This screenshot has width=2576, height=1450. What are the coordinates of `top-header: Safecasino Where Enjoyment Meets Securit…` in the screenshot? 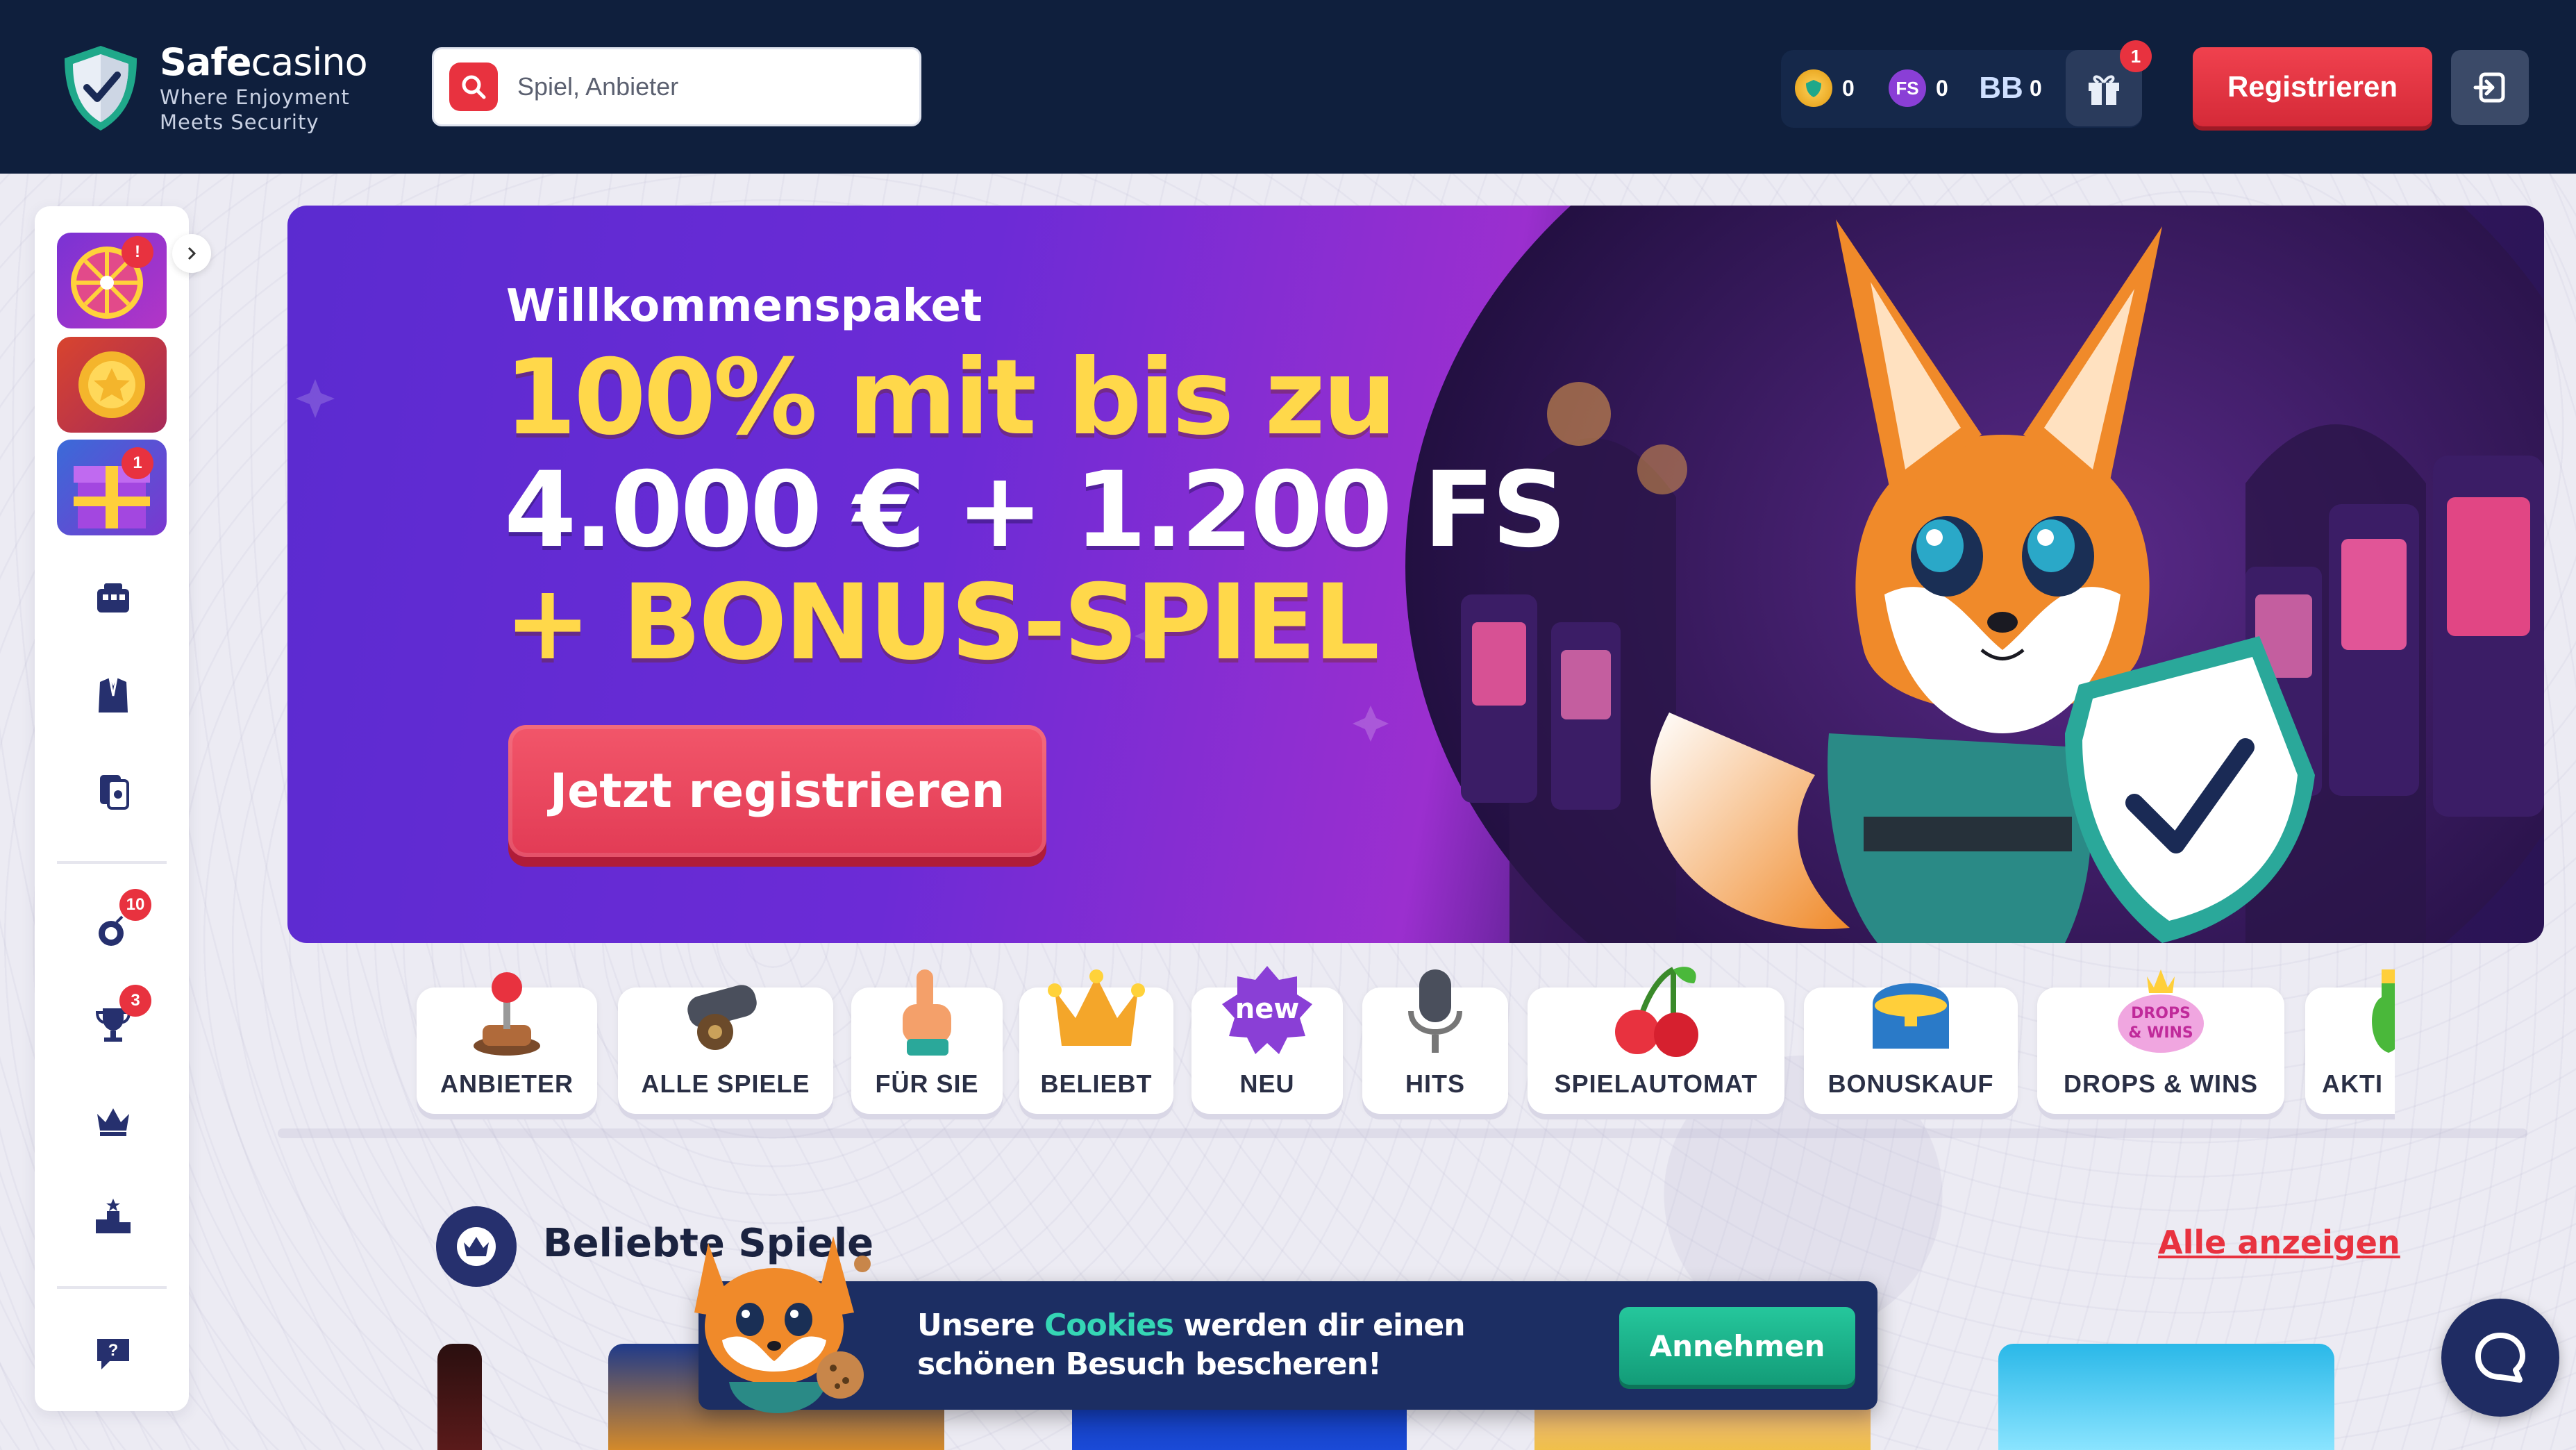 It's located at (1288, 87).